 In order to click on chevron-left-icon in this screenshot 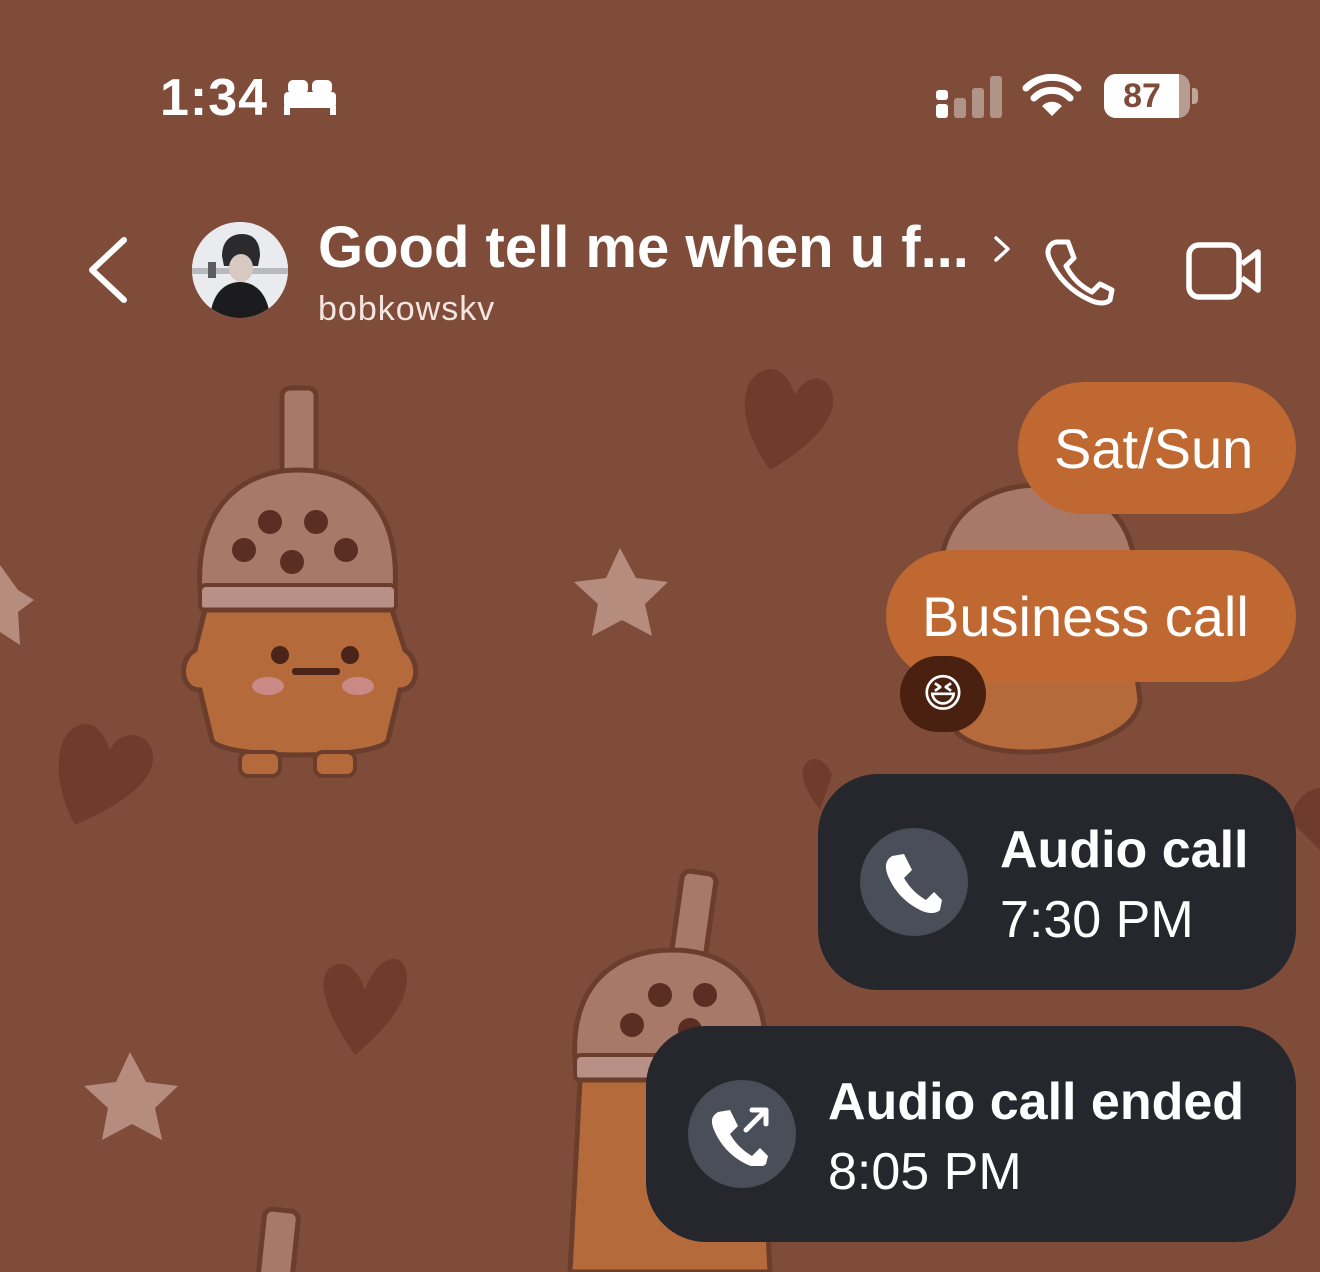, I will do `click(107, 270)`.